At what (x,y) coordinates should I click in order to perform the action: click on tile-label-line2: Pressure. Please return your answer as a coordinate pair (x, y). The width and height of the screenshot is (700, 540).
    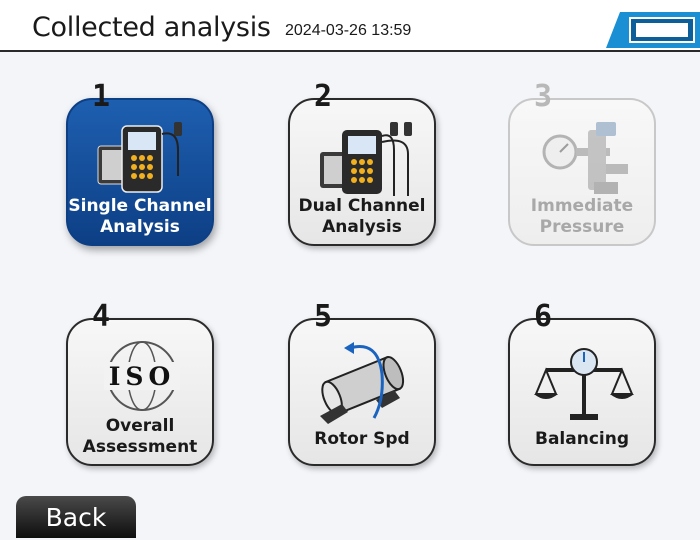
    Looking at the image, I should click on (582, 227).